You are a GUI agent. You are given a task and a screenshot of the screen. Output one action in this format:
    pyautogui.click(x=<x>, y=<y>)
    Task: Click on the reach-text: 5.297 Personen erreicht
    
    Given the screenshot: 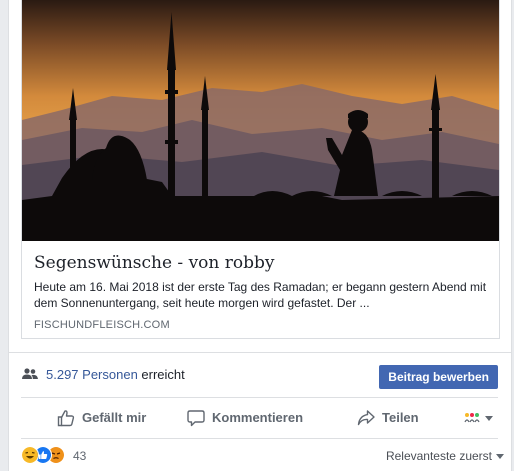 What is the action you would take?
    pyautogui.click(x=115, y=374)
    